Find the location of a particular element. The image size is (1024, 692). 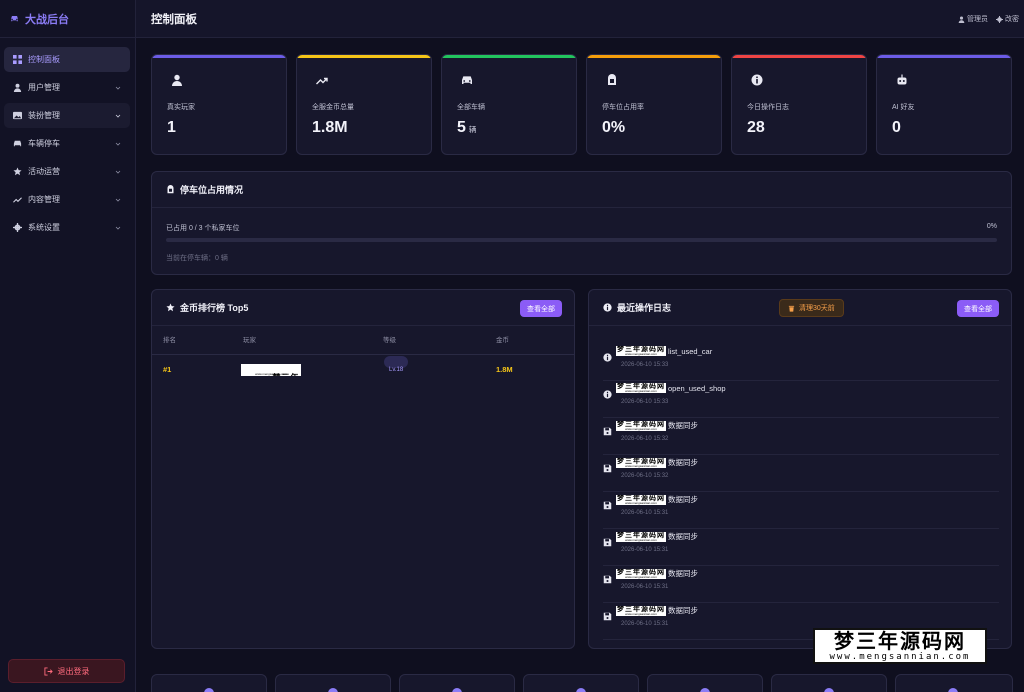

top-actions: 管理员 改密 is located at coordinates (988, 19).